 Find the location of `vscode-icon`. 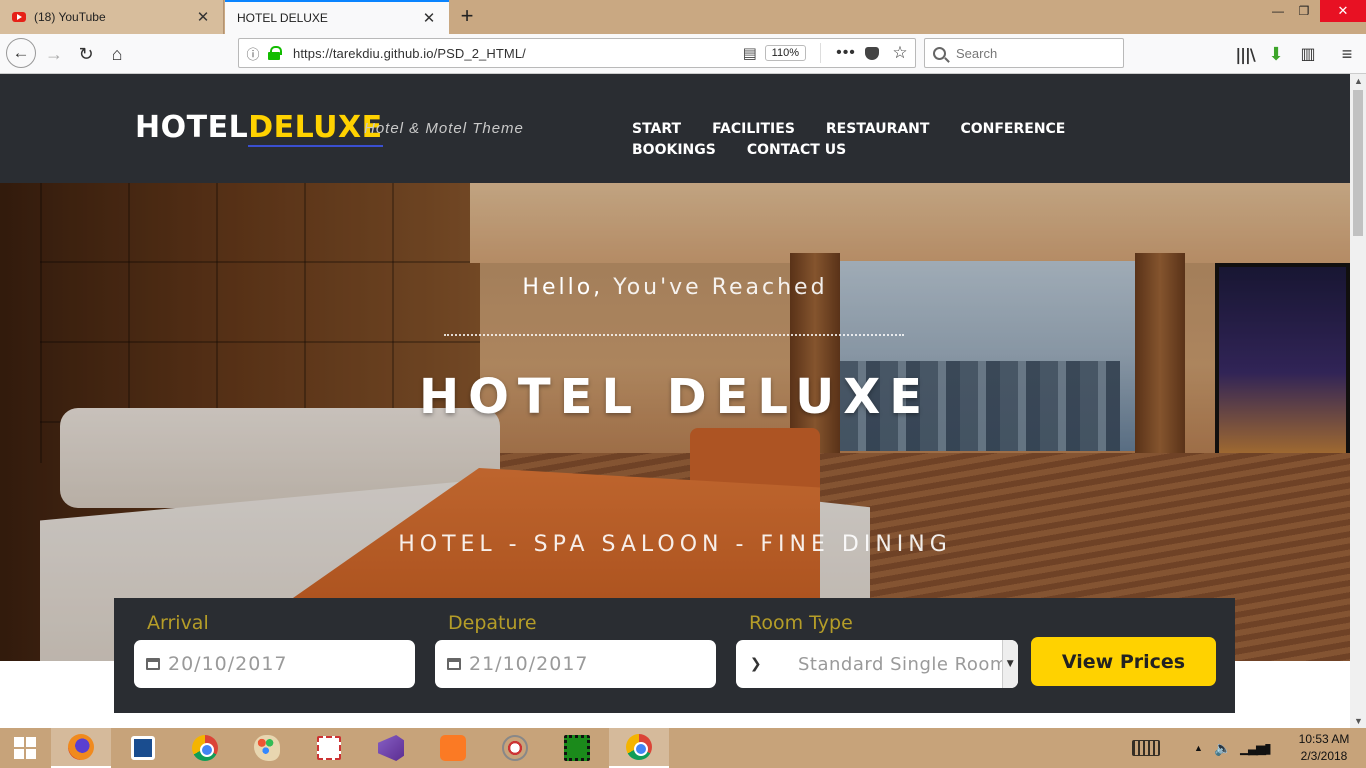

vscode-icon is located at coordinates (143, 748).